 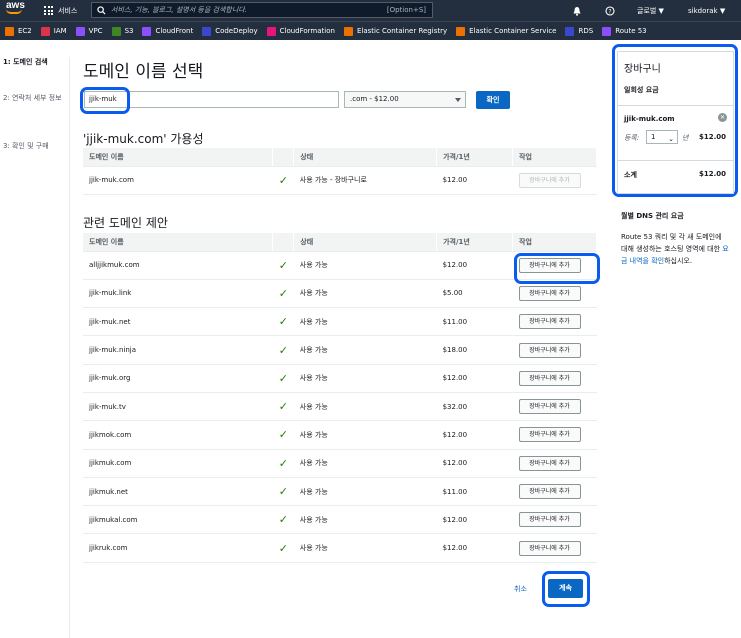 I want to click on favorite-label: CloudFormation, so click(x=307, y=31).